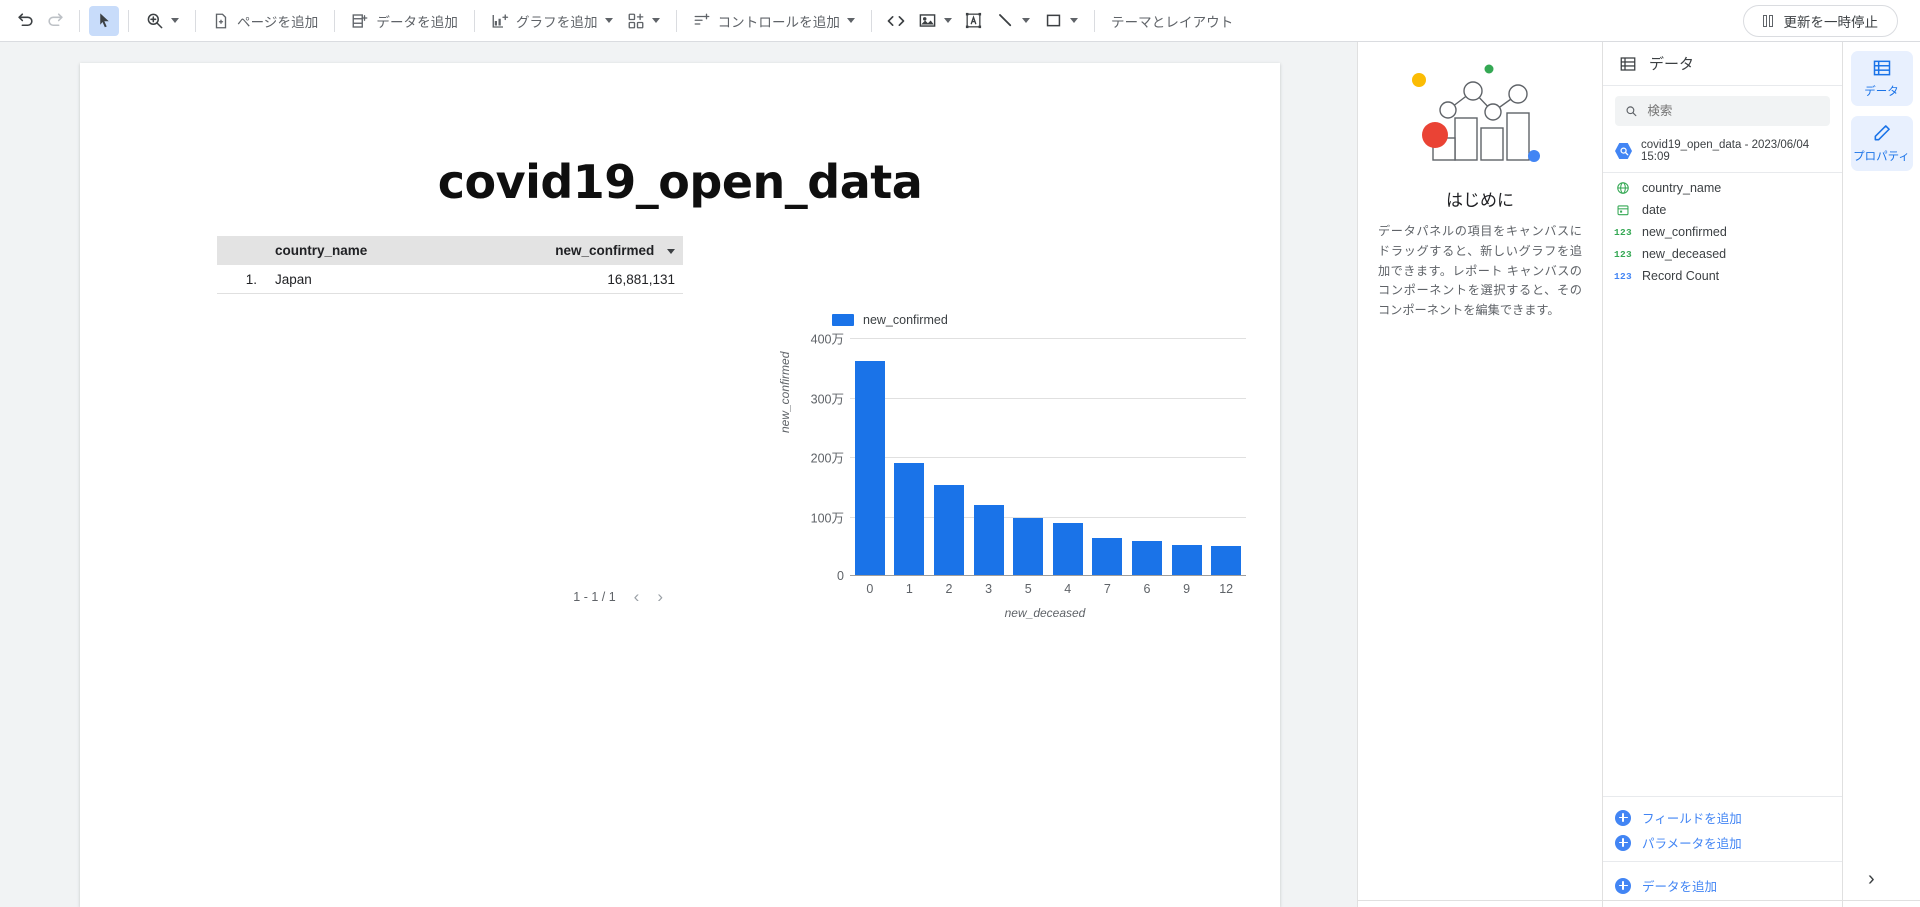 The height and width of the screenshot is (907, 1920). What do you see at coordinates (1680, 887) in the screenshot?
I see `add-data-source-label: データを追加` at bounding box center [1680, 887].